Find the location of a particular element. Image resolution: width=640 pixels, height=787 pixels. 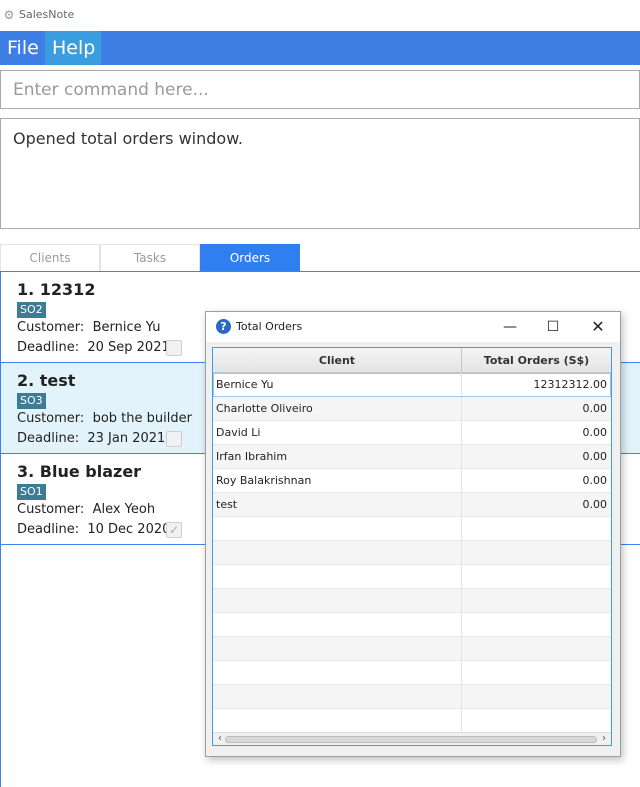

command-input is located at coordinates (320, 89).